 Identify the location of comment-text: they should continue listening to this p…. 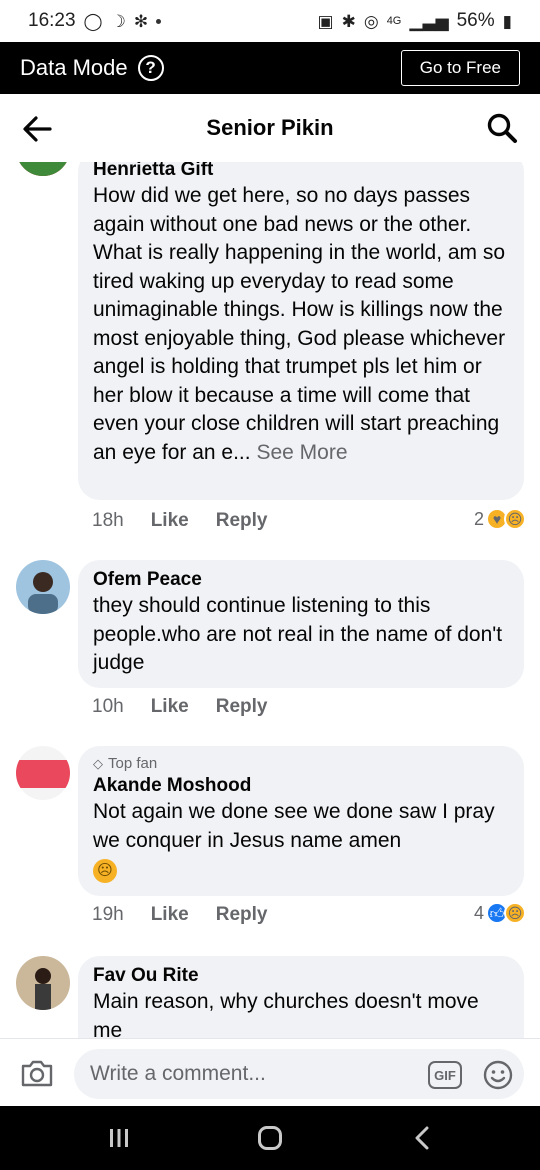
(298, 634).